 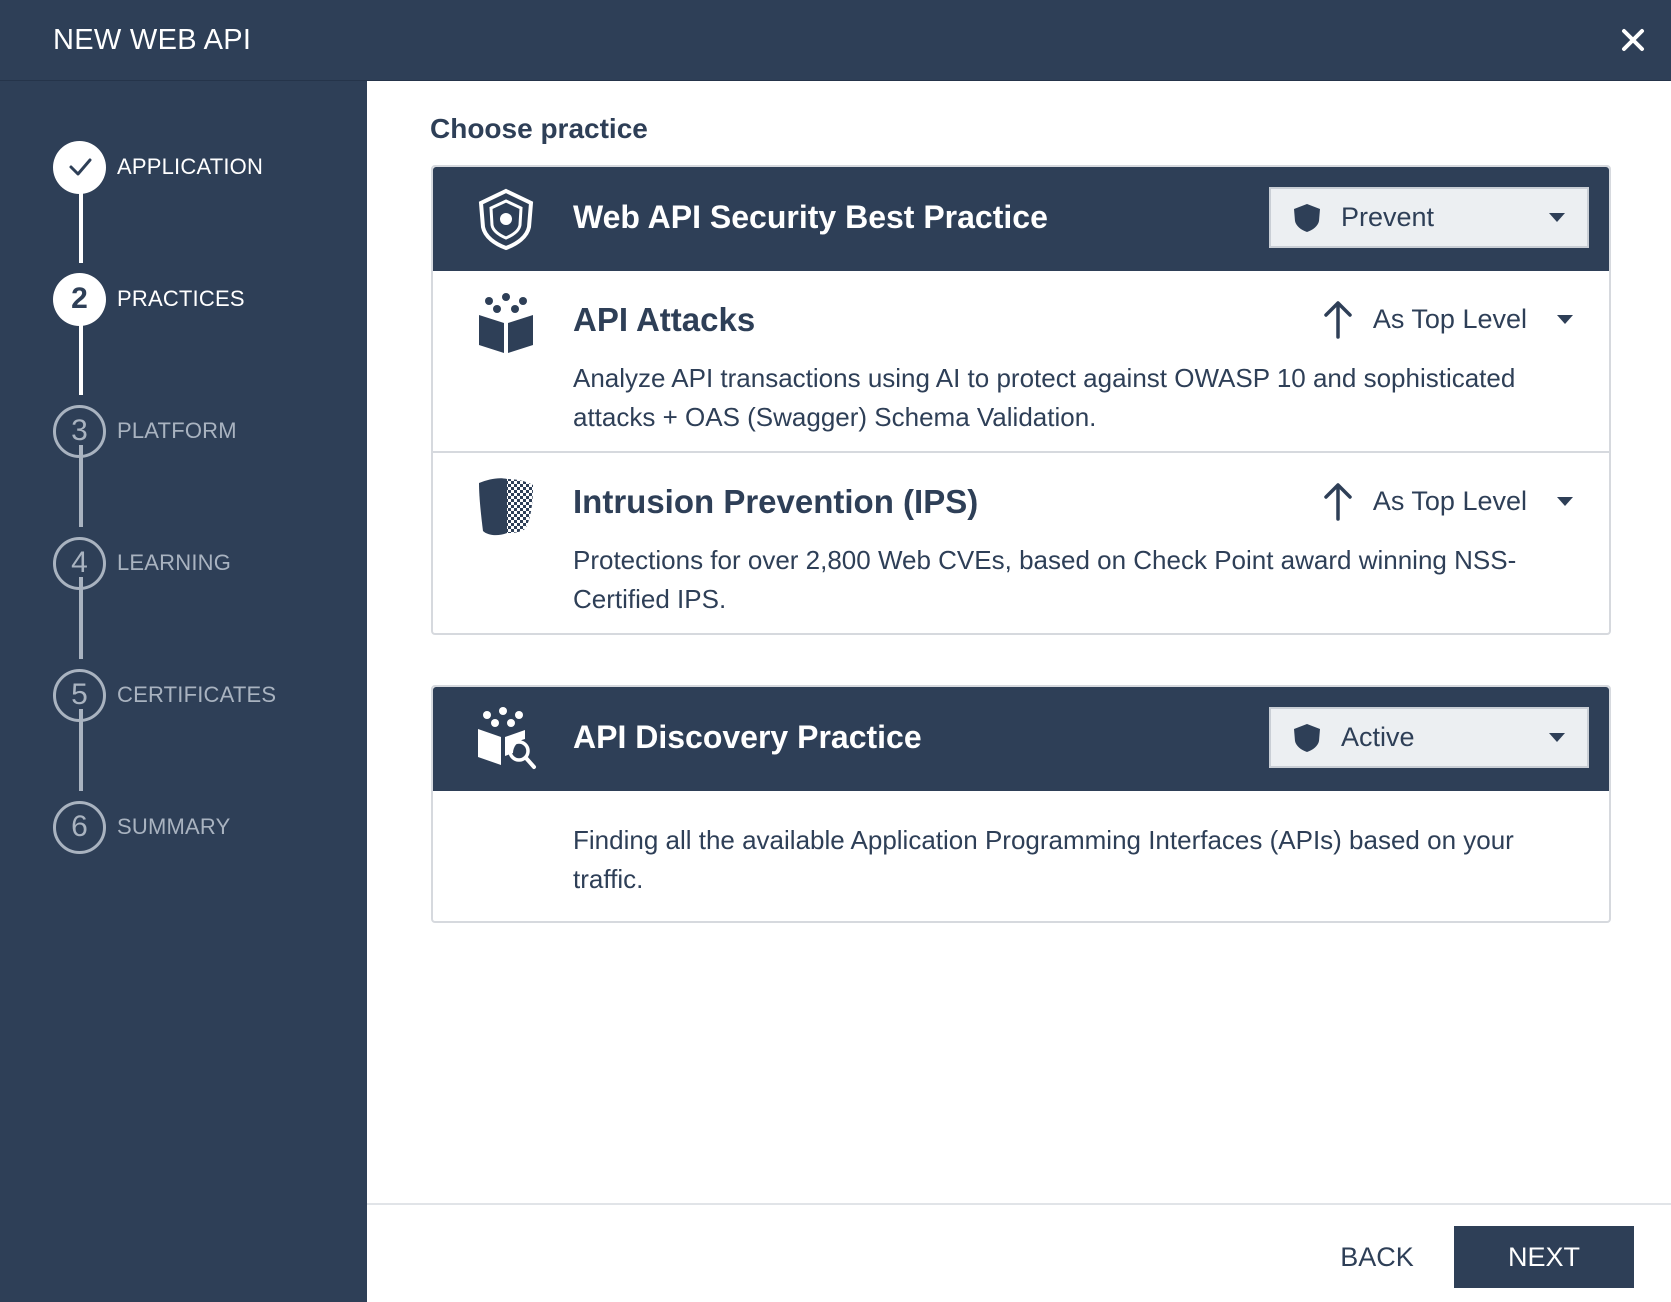 What do you see at coordinates (1377, 1257) in the screenshot?
I see `back-button: BACK` at bounding box center [1377, 1257].